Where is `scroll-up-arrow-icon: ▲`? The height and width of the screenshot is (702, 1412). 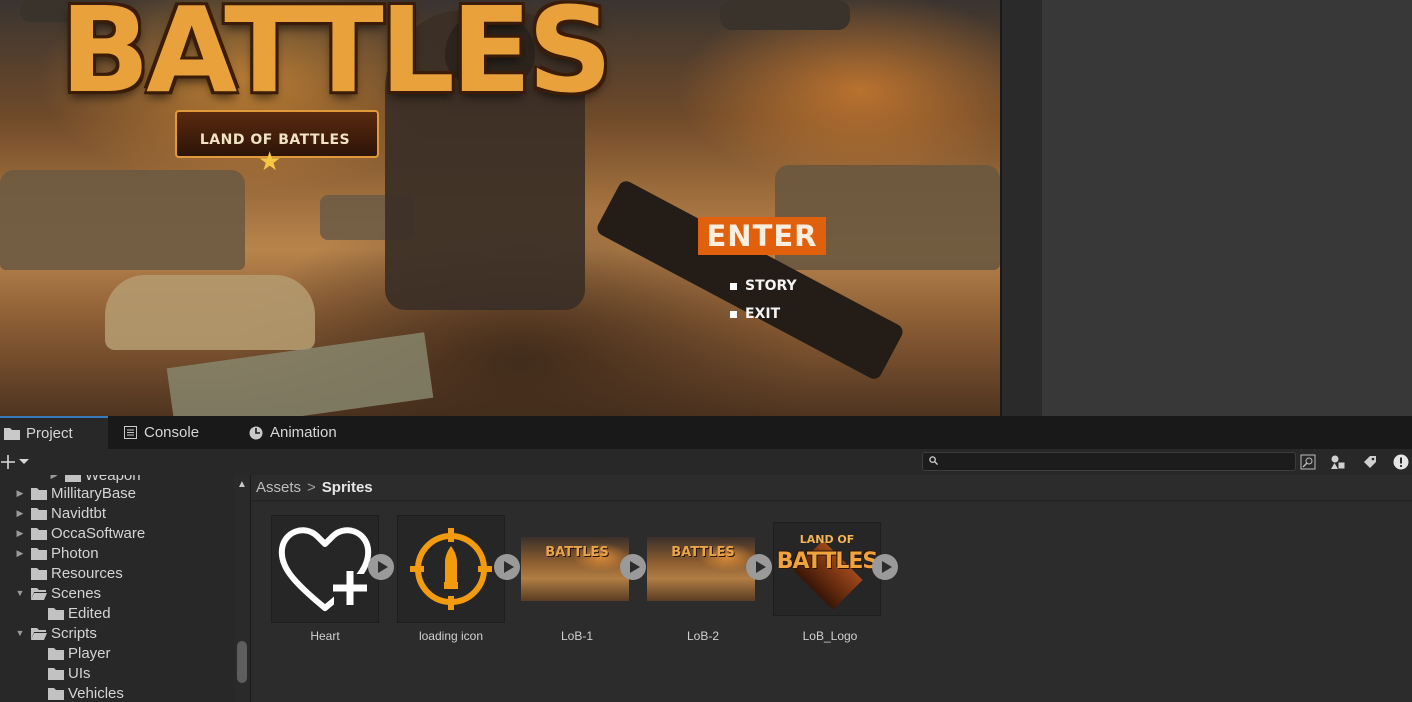 scroll-up-arrow-icon: ▲ is located at coordinates (242, 484).